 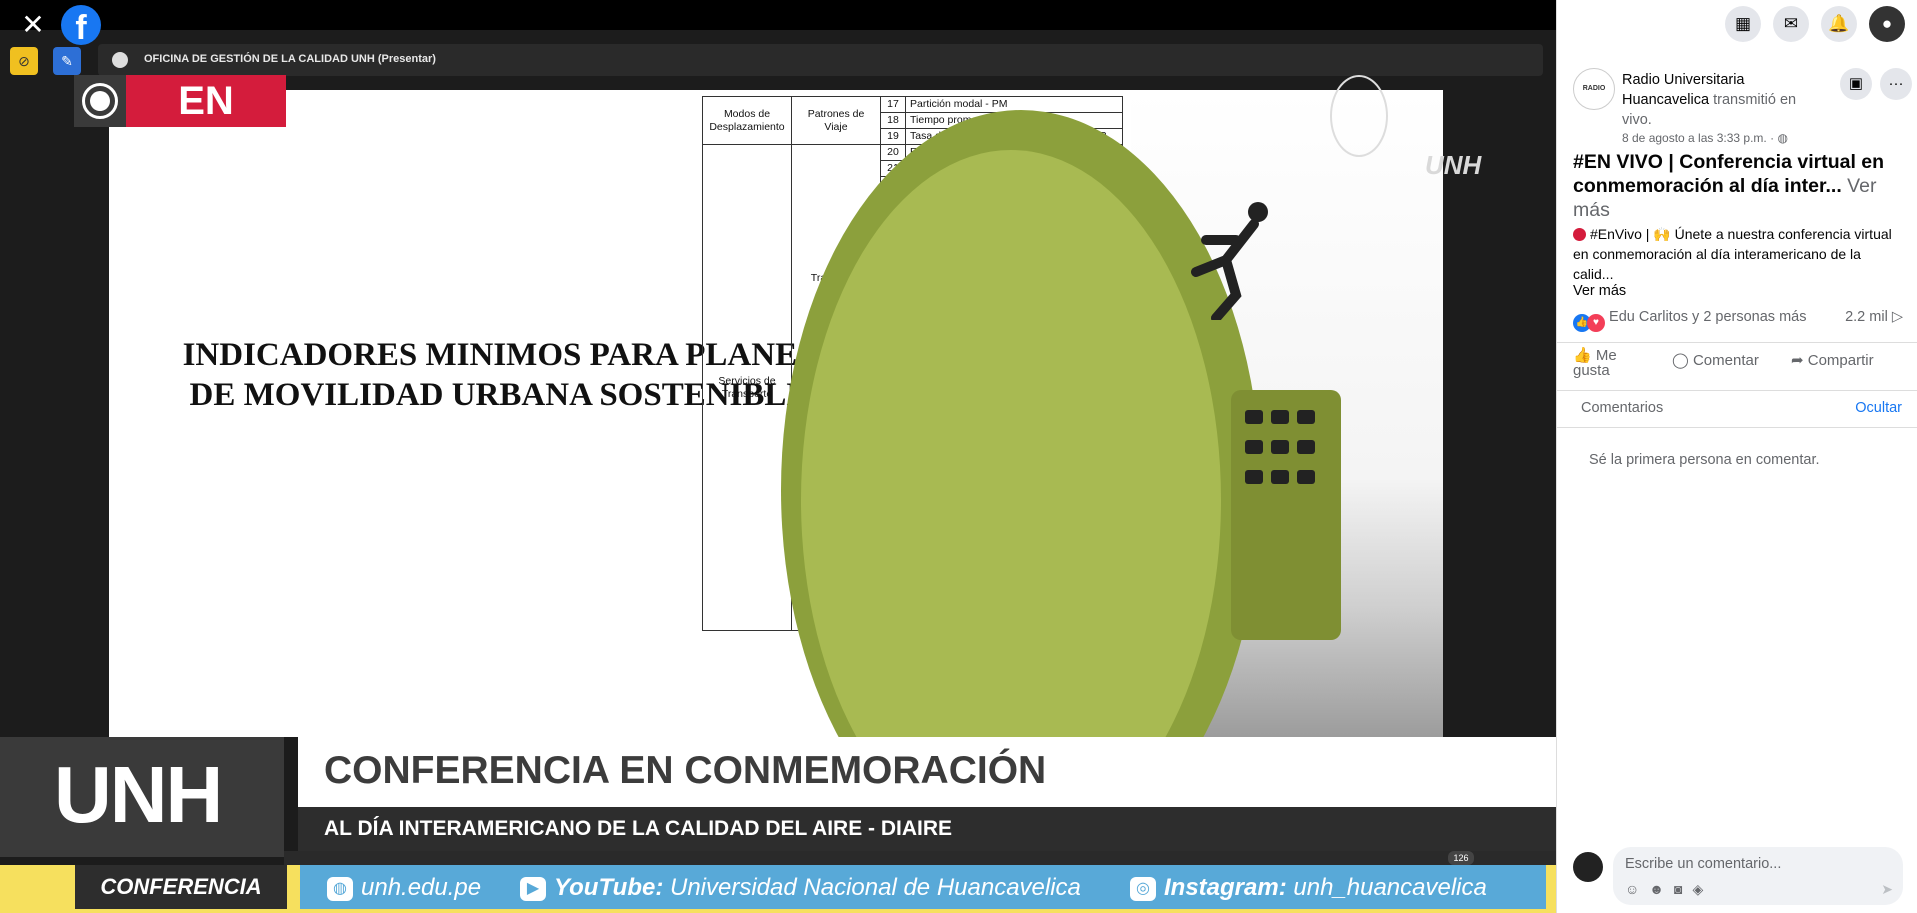 I want to click on lower-third-logo: UNH, so click(x=138, y=794).